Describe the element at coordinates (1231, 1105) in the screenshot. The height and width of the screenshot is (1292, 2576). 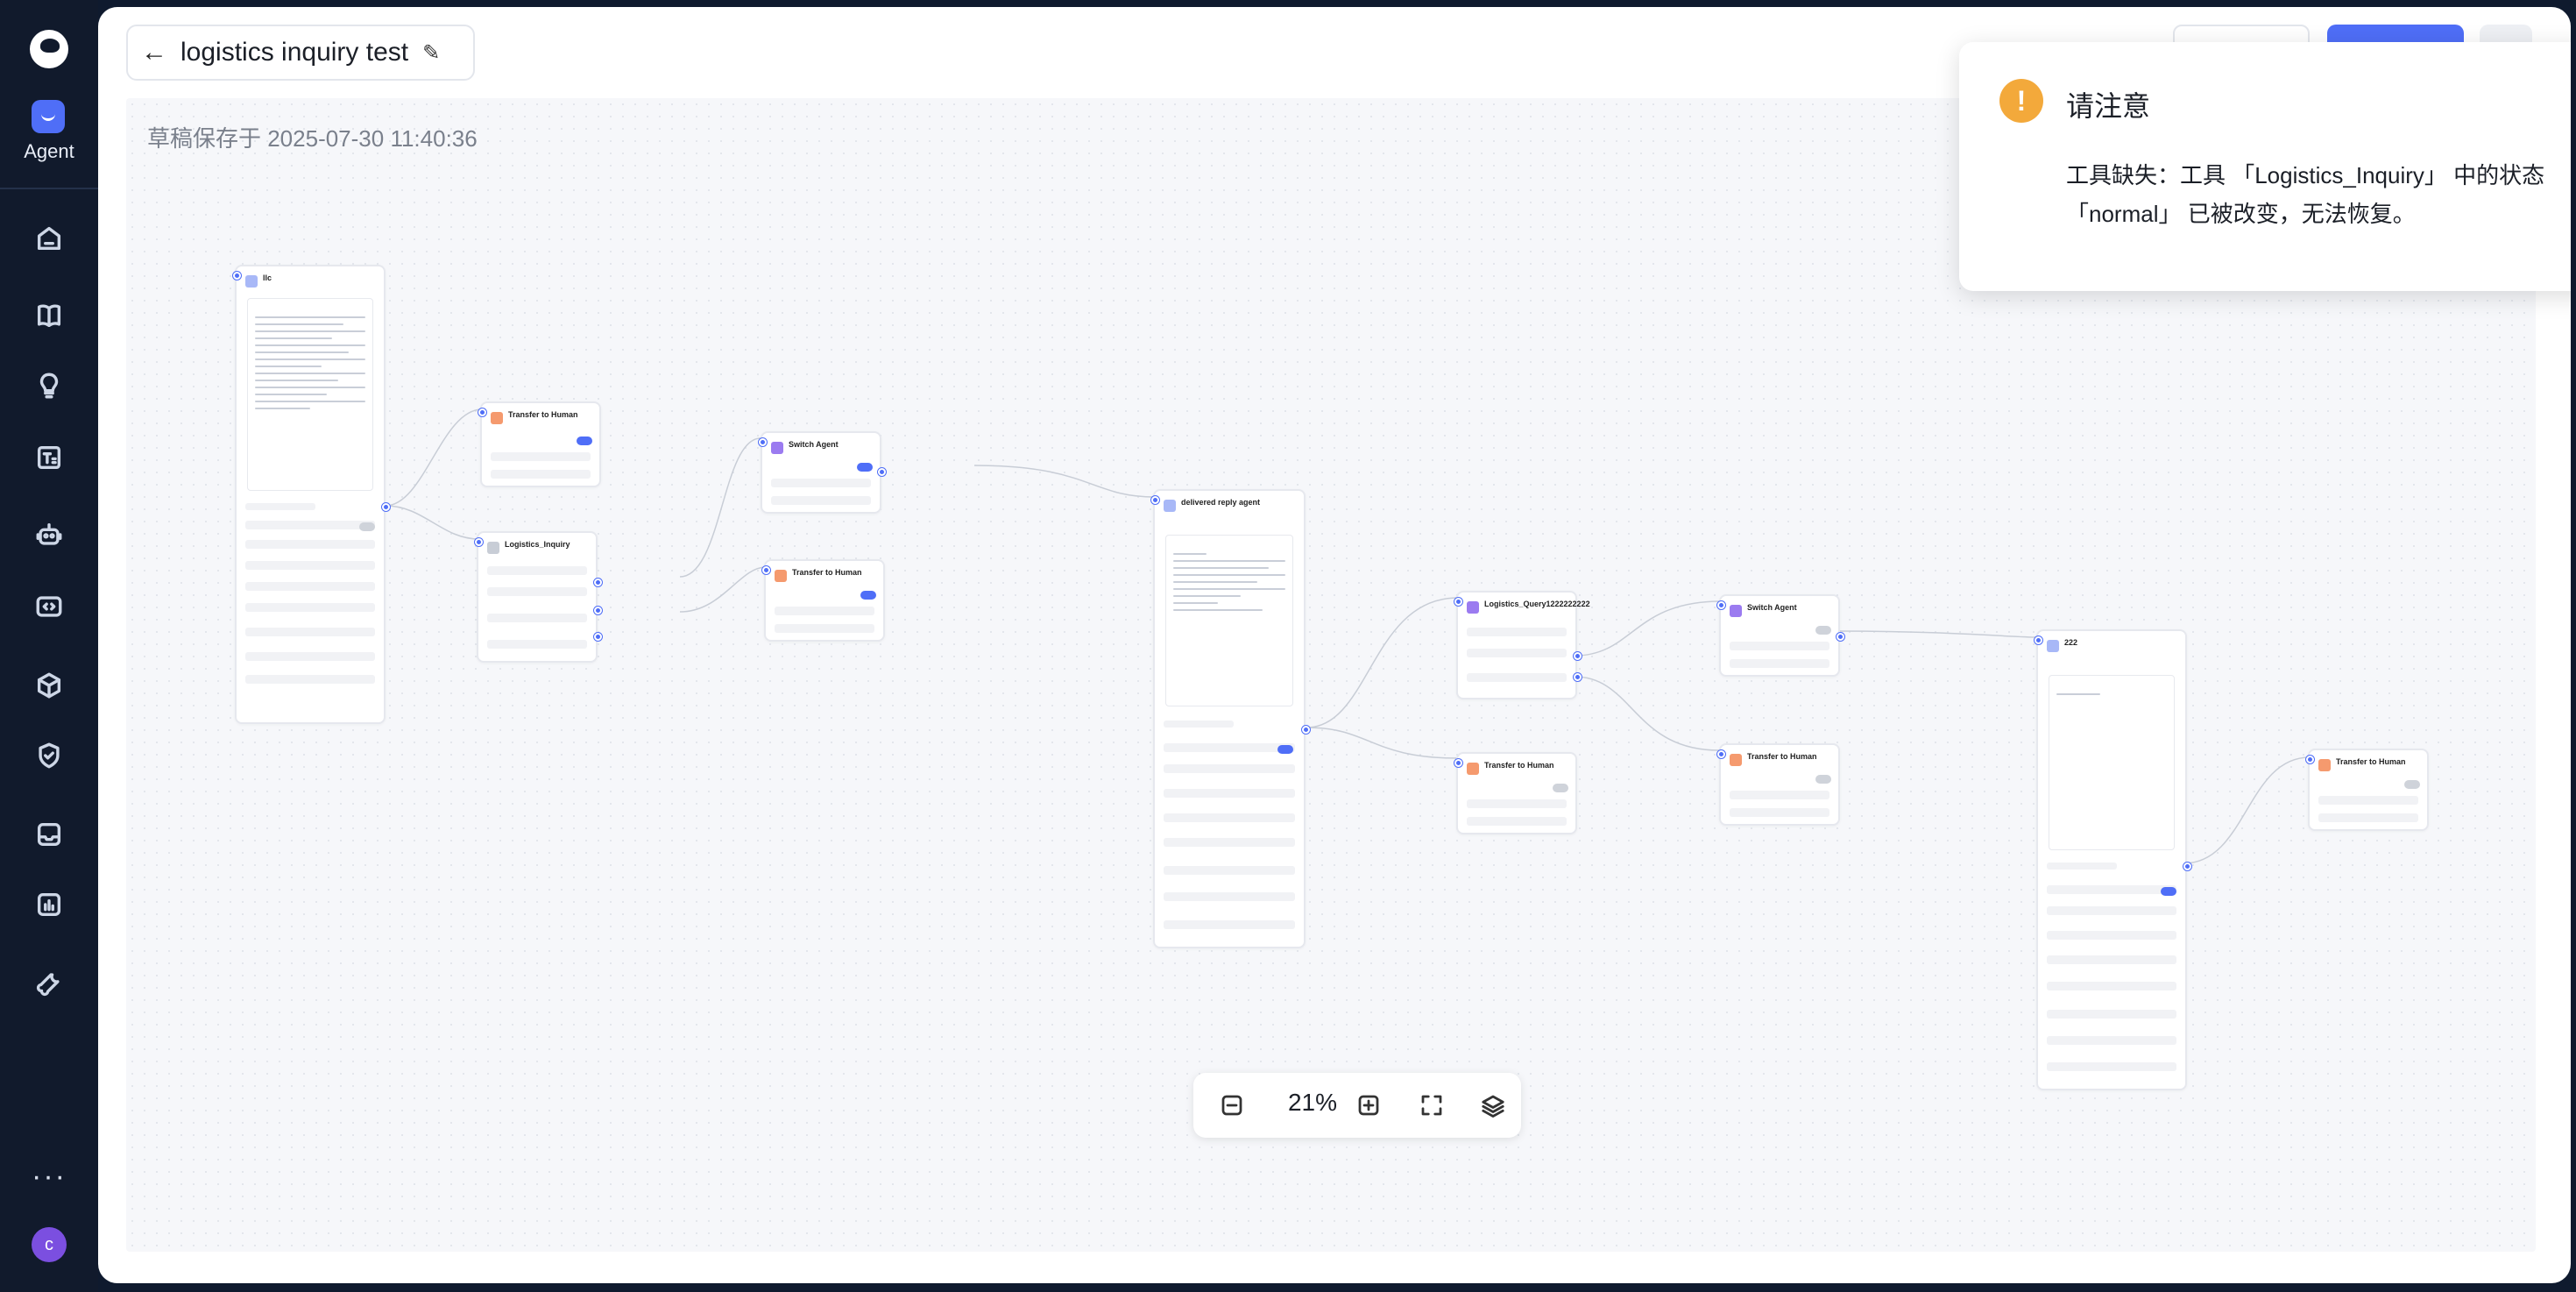
I see `minus-square-icon` at that location.